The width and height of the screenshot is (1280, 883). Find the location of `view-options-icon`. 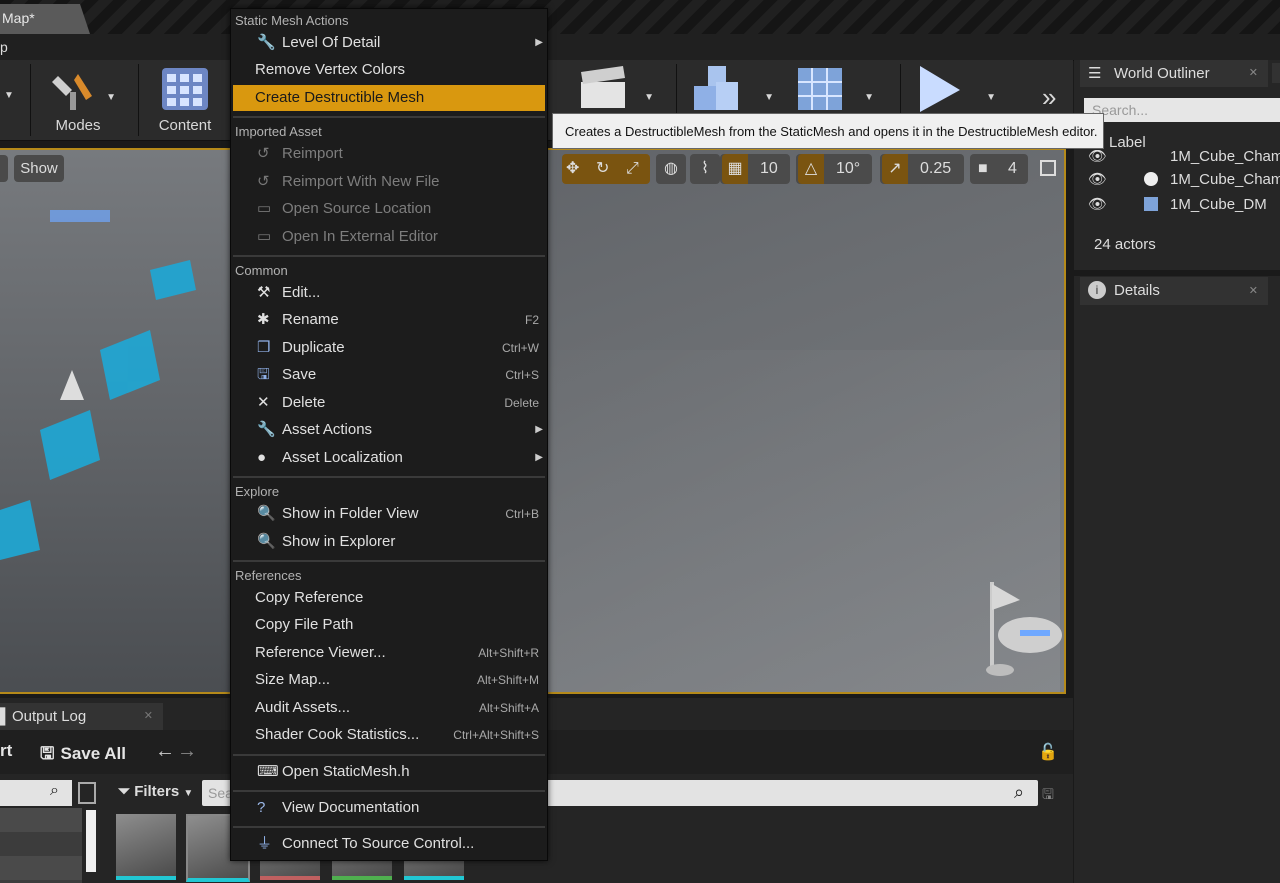

view-options-icon is located at coordinates (87, 793).